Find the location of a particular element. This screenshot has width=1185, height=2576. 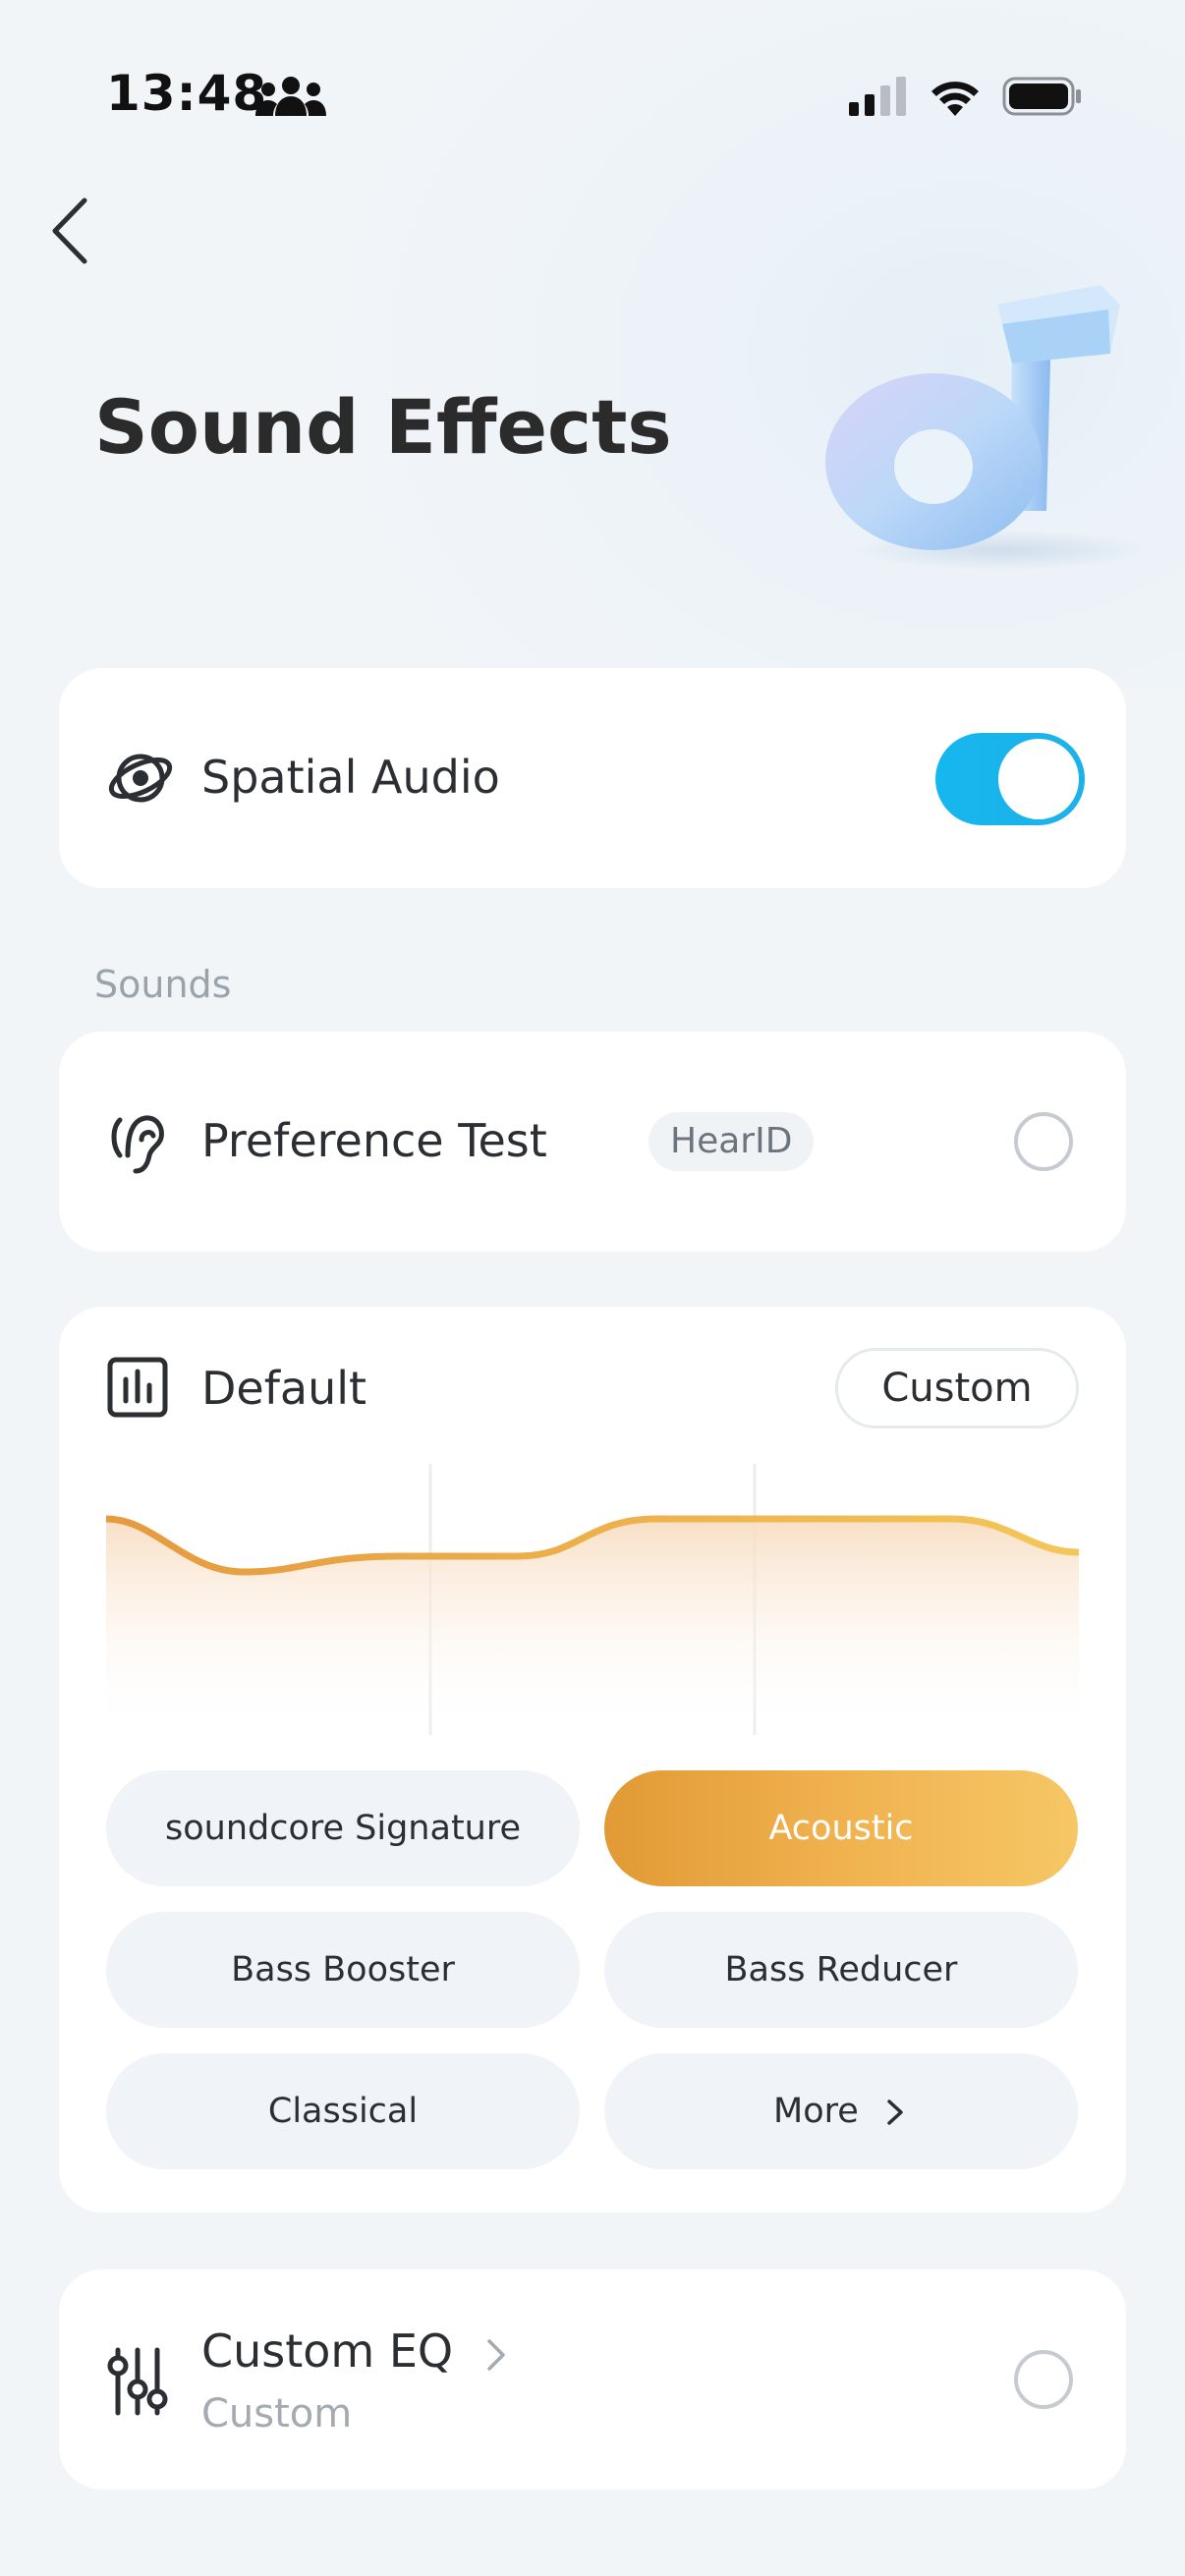

more-label: More is located at coordinates (816, 2111).